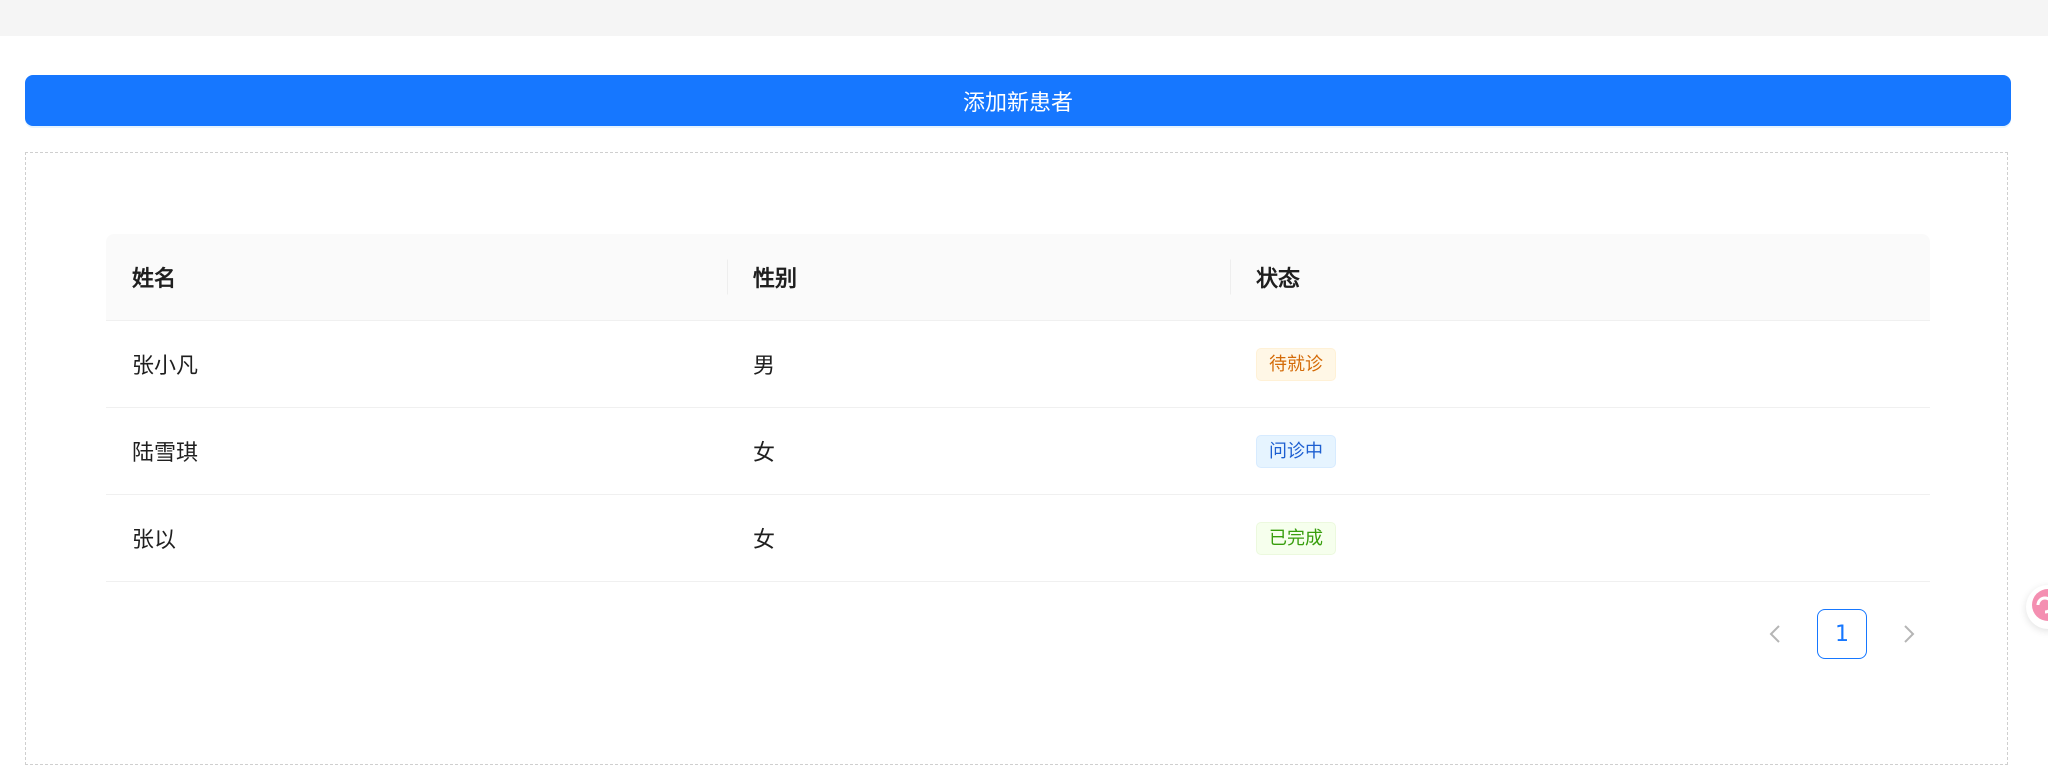 This screenshot has width=2048, height=773. What do you see at coordinates (764, 366) in the screenshot?
I see `patient-gender: 男` at bounding box center [764, 366].